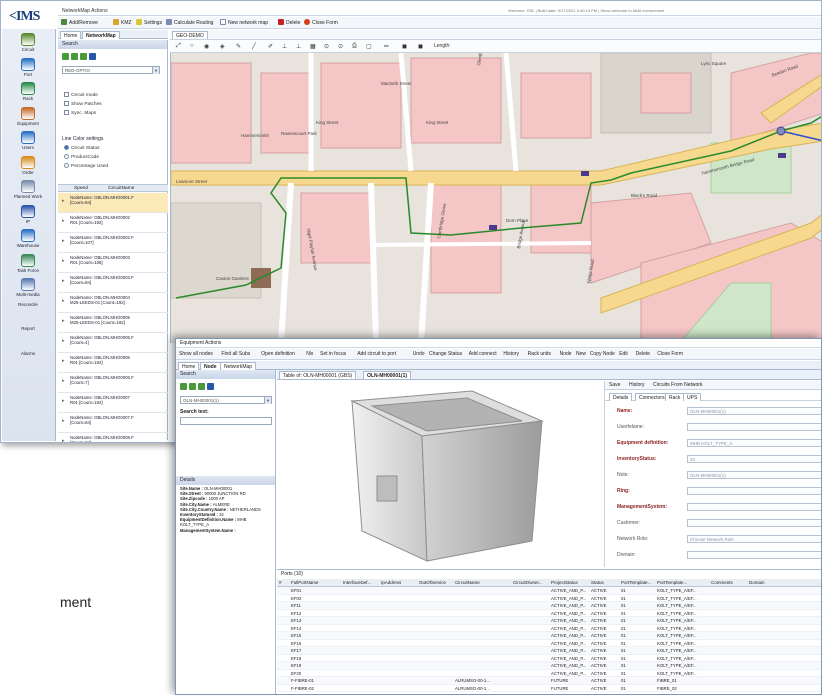 This screenshot has height=695, width=822. I want to click on toolbar-find-all-subs-button: Find all Subs, so click(235, 354).